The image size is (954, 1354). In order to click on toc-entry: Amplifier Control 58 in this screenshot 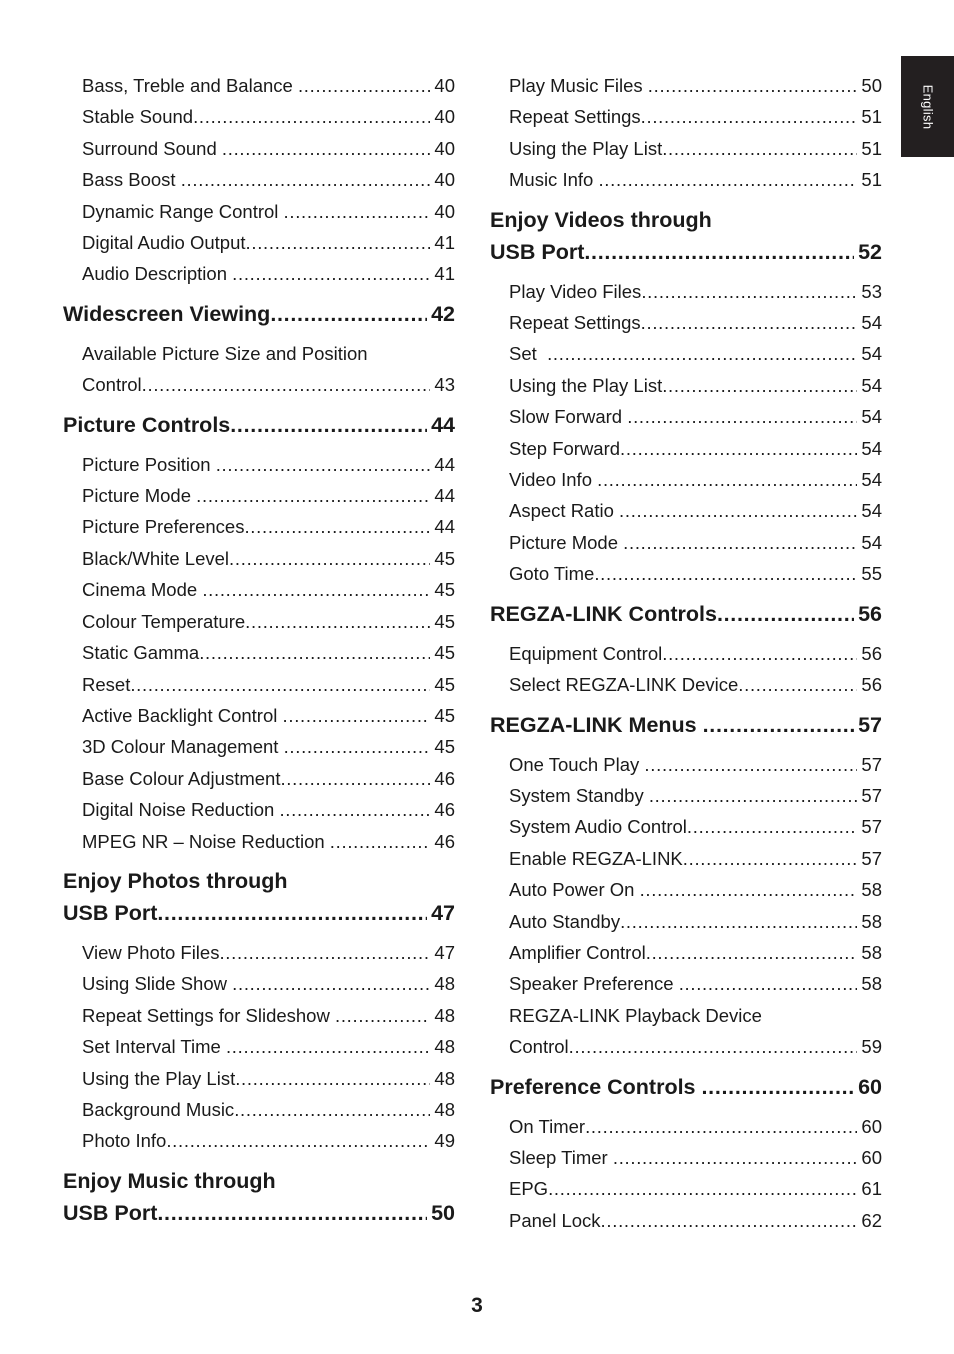, I will do `click(686, 952)`.